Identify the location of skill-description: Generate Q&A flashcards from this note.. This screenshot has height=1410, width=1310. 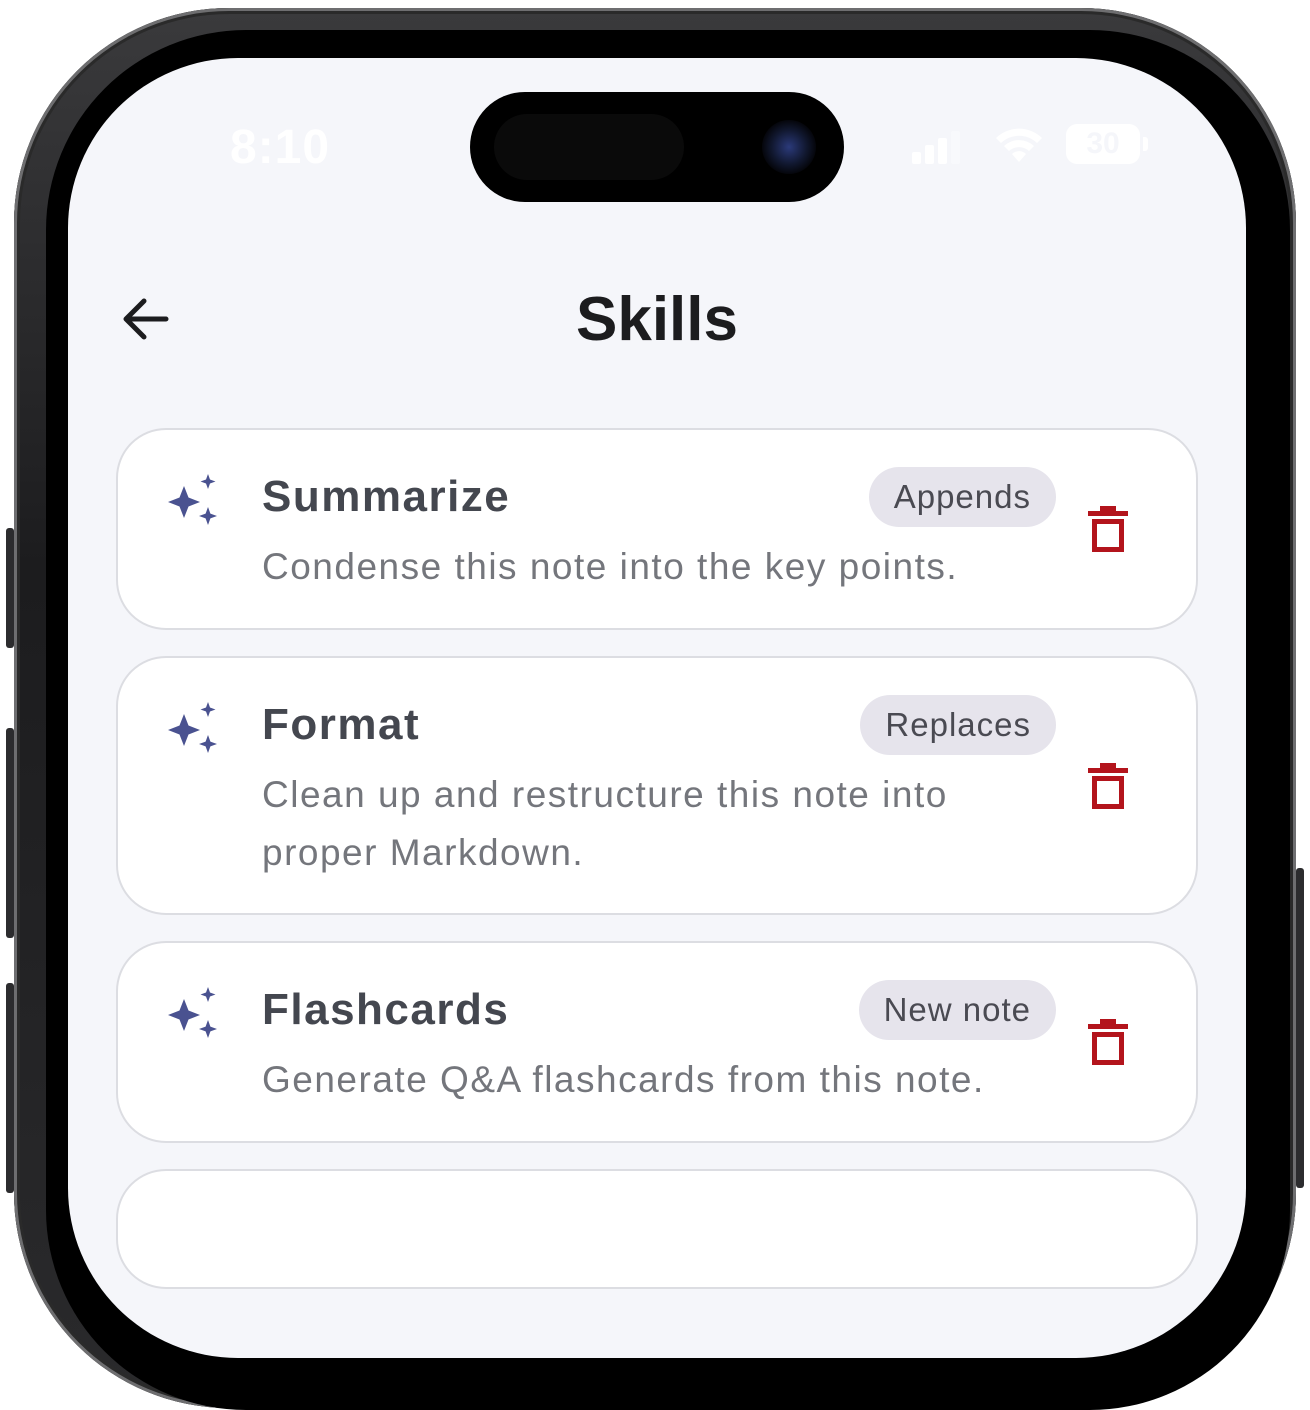
(623, 1079).